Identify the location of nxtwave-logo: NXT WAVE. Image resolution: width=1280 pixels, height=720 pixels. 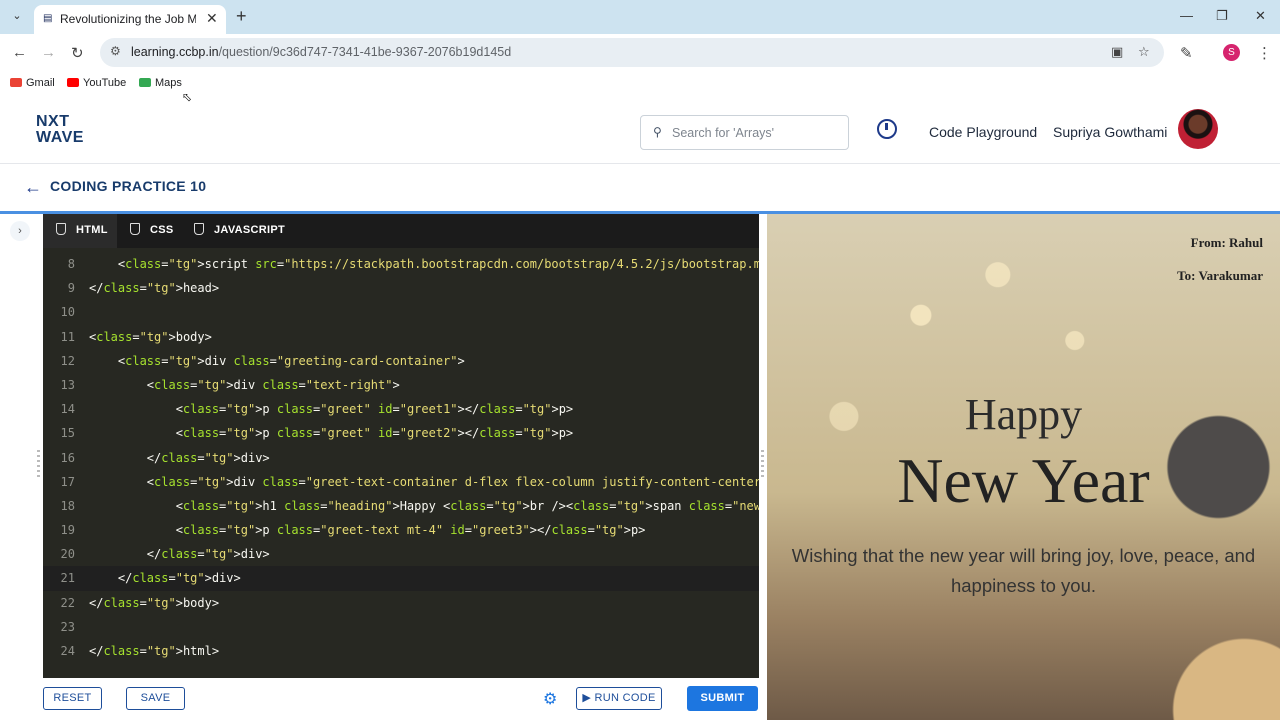
(60, 130).